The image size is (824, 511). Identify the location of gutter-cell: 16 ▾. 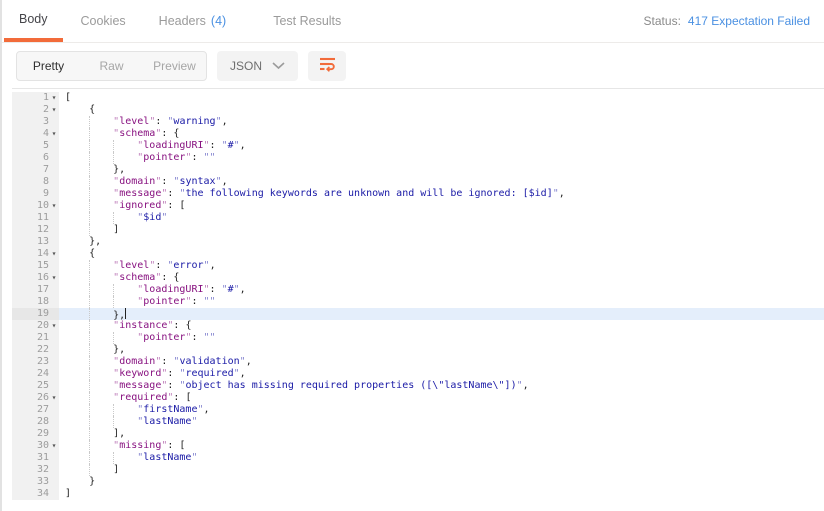
(35, 278).